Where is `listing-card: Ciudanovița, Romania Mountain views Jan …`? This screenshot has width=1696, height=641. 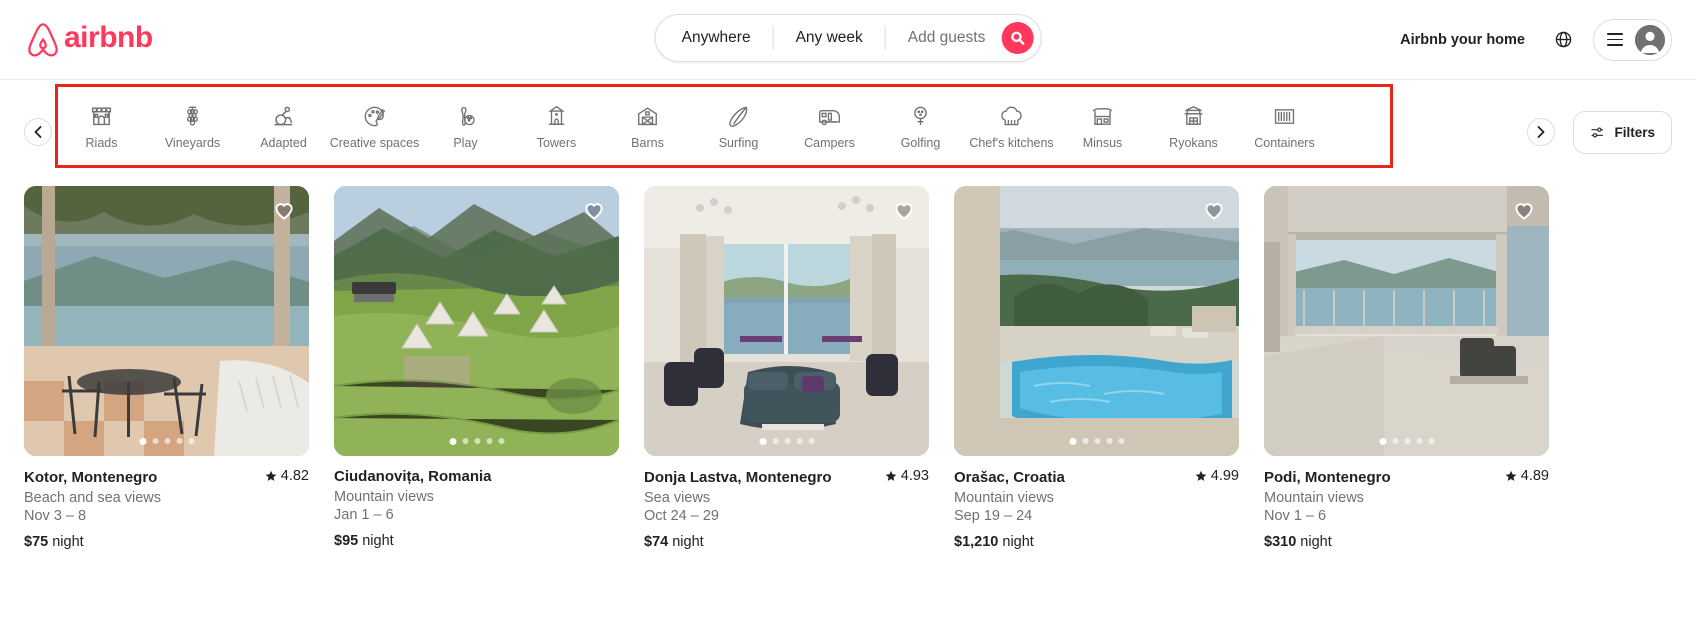
listing-card: Ciudanovița, Romania Mountain views Jan … is located at coordinates (476, 368).